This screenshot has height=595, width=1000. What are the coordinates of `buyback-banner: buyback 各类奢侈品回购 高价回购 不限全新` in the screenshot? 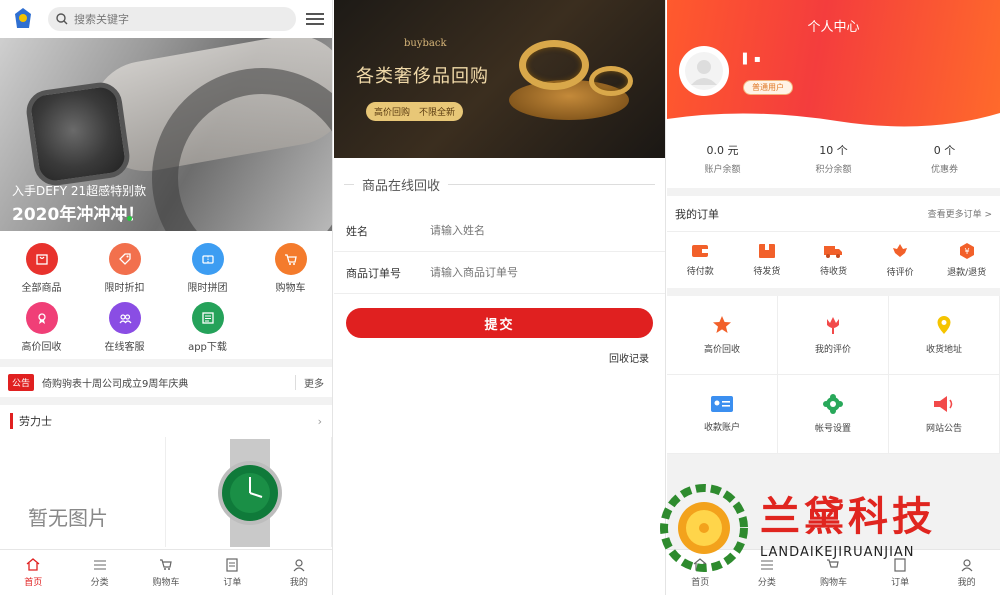 It's located at (499, 79).